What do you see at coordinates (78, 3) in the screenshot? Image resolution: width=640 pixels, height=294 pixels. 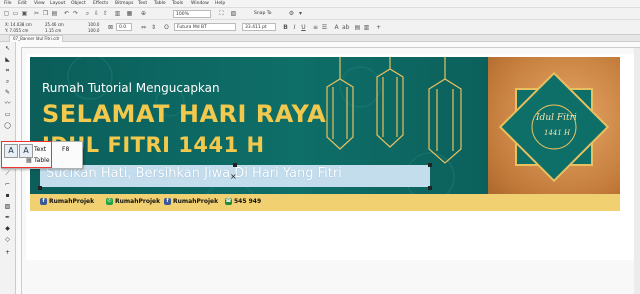 I see `menu-object: Object` at bounding box center [78, 3].